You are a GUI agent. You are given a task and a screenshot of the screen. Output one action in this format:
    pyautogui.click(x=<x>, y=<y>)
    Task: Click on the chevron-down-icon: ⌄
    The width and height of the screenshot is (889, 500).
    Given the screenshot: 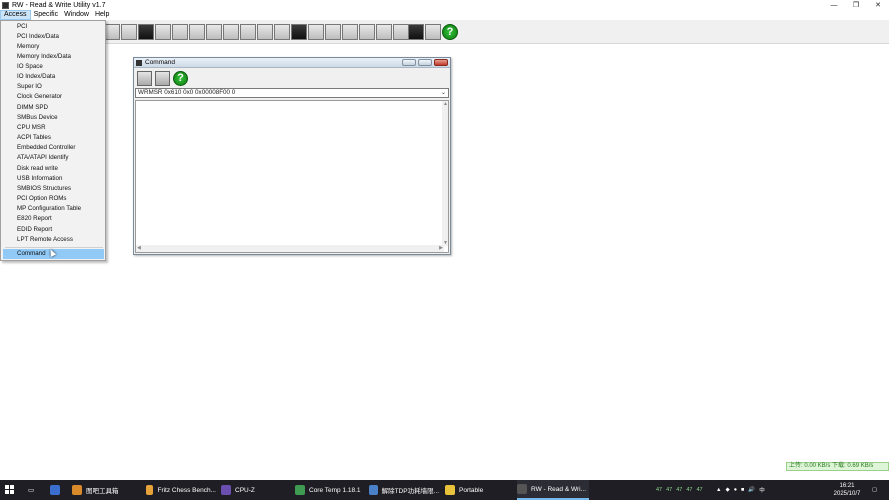 What is the action you would take?
    pyautogui.click(x=443, y=93)
    